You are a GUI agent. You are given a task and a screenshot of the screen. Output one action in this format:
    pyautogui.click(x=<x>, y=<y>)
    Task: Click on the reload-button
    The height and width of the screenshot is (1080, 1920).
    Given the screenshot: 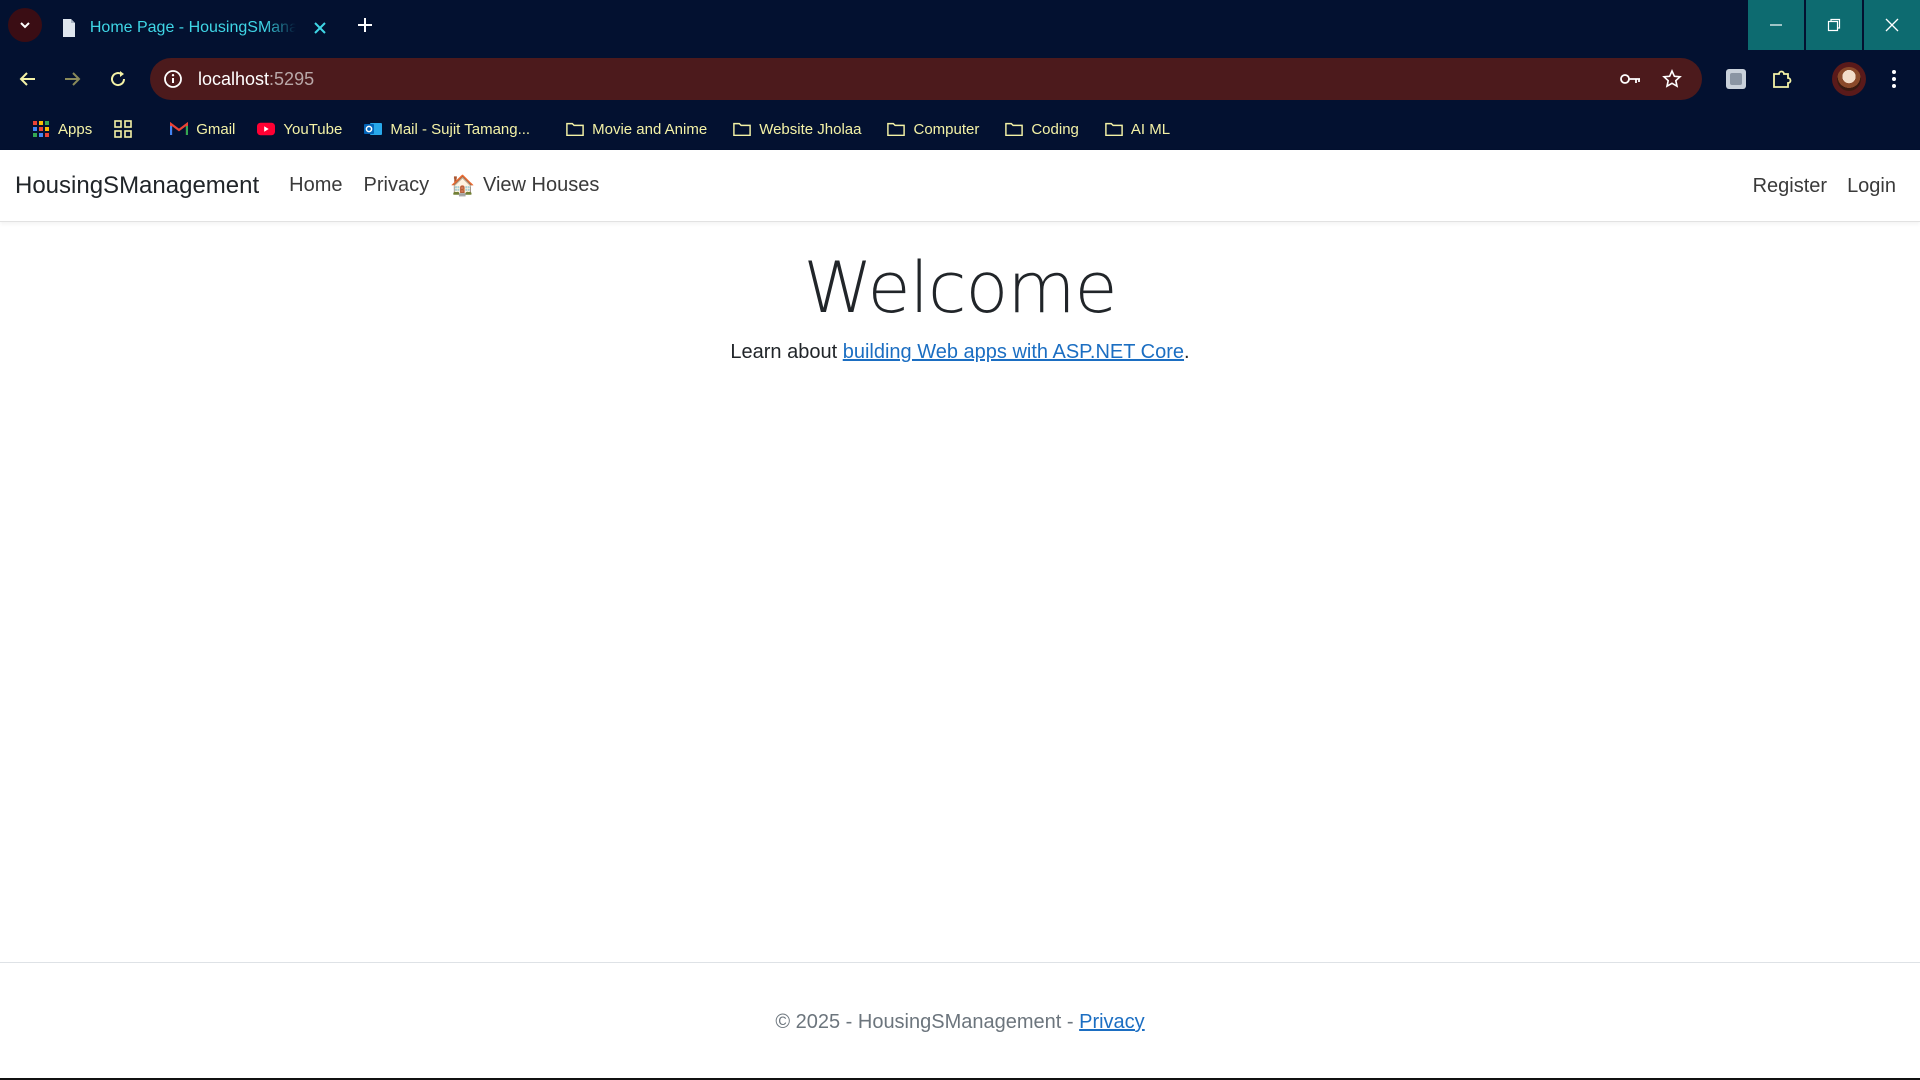 What is the action you would take?
    pyautogui.click(x=118, y=79)
    